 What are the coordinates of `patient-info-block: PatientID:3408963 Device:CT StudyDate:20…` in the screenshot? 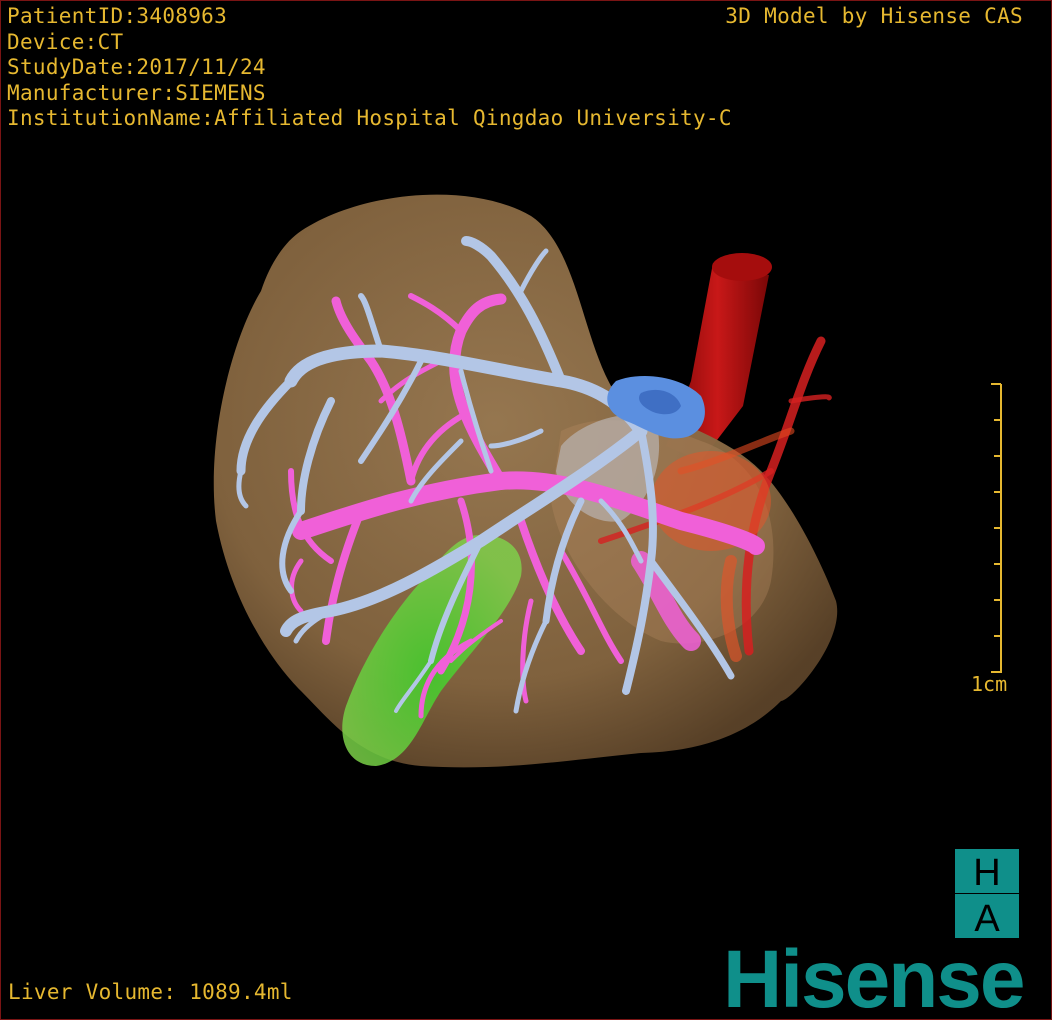 It's located at (369, 68).